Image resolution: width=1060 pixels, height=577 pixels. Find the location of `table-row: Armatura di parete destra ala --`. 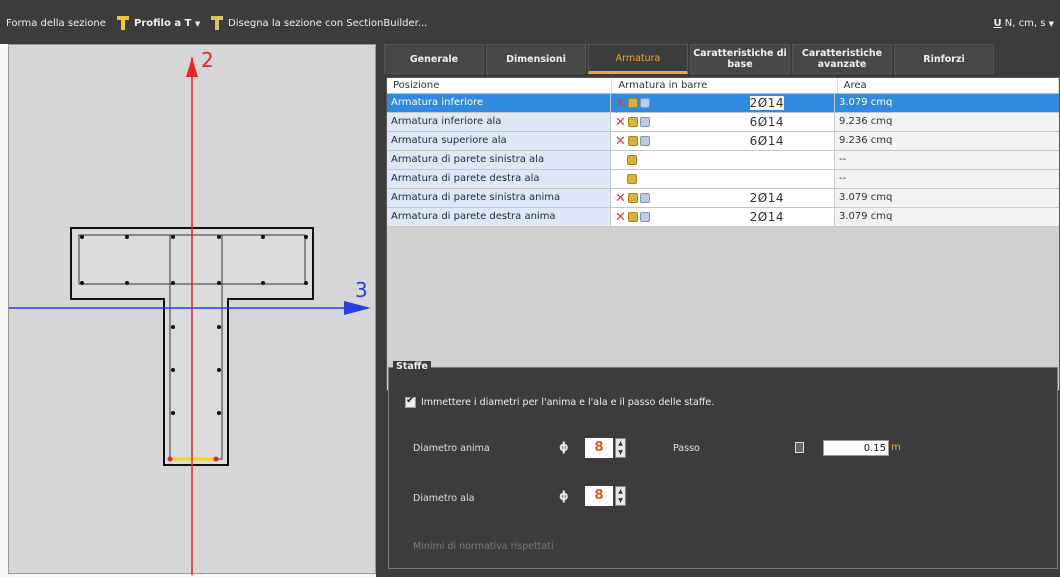

table-row: Armatura di parete destra ala -- is located at coordinates (723, 179).